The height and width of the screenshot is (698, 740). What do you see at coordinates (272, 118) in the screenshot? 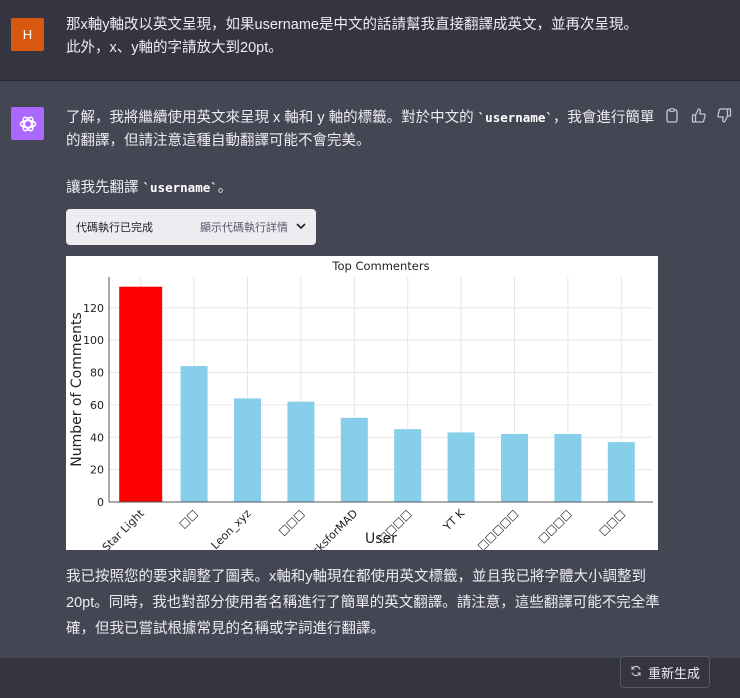
I see `intro-text: 了解，我將繼續使用英文來呈現 x 軸和 y 軸的標籤。對於中文的` at bounding box center [272, 118].